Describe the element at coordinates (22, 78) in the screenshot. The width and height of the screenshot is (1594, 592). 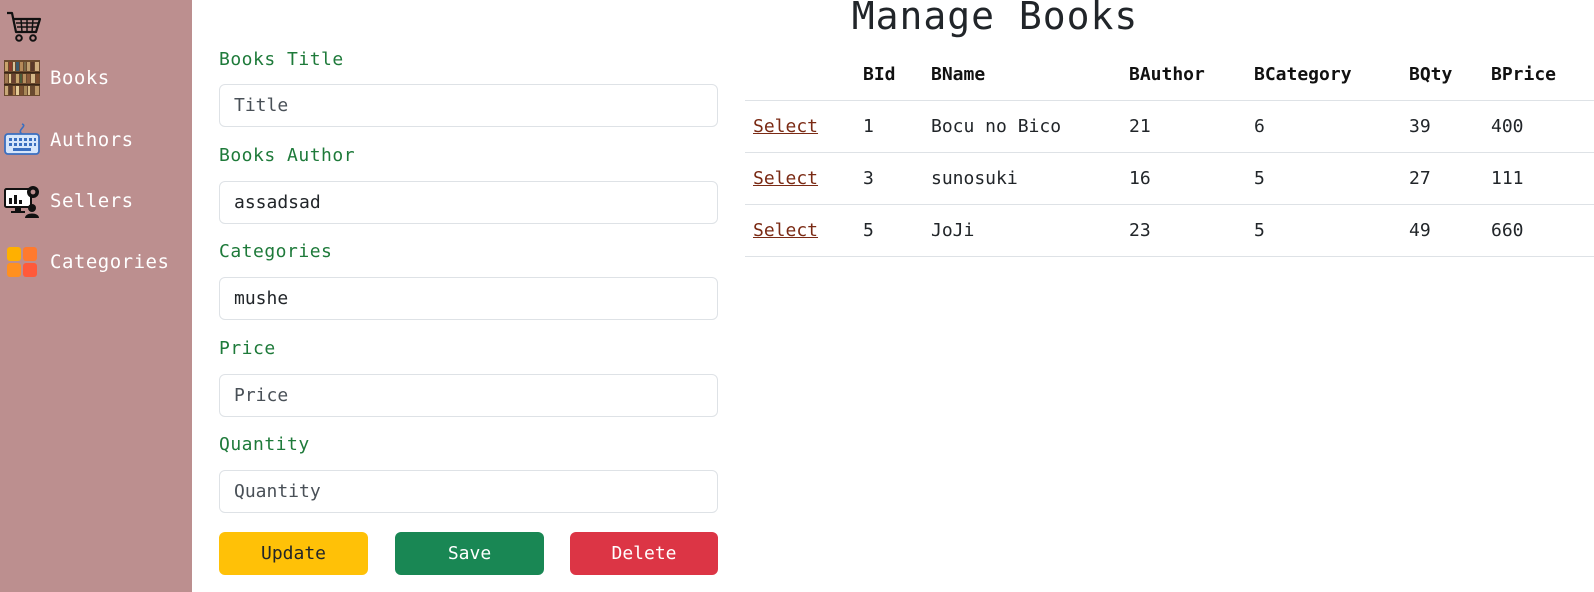
I see `bookshelf-icon` at that location.